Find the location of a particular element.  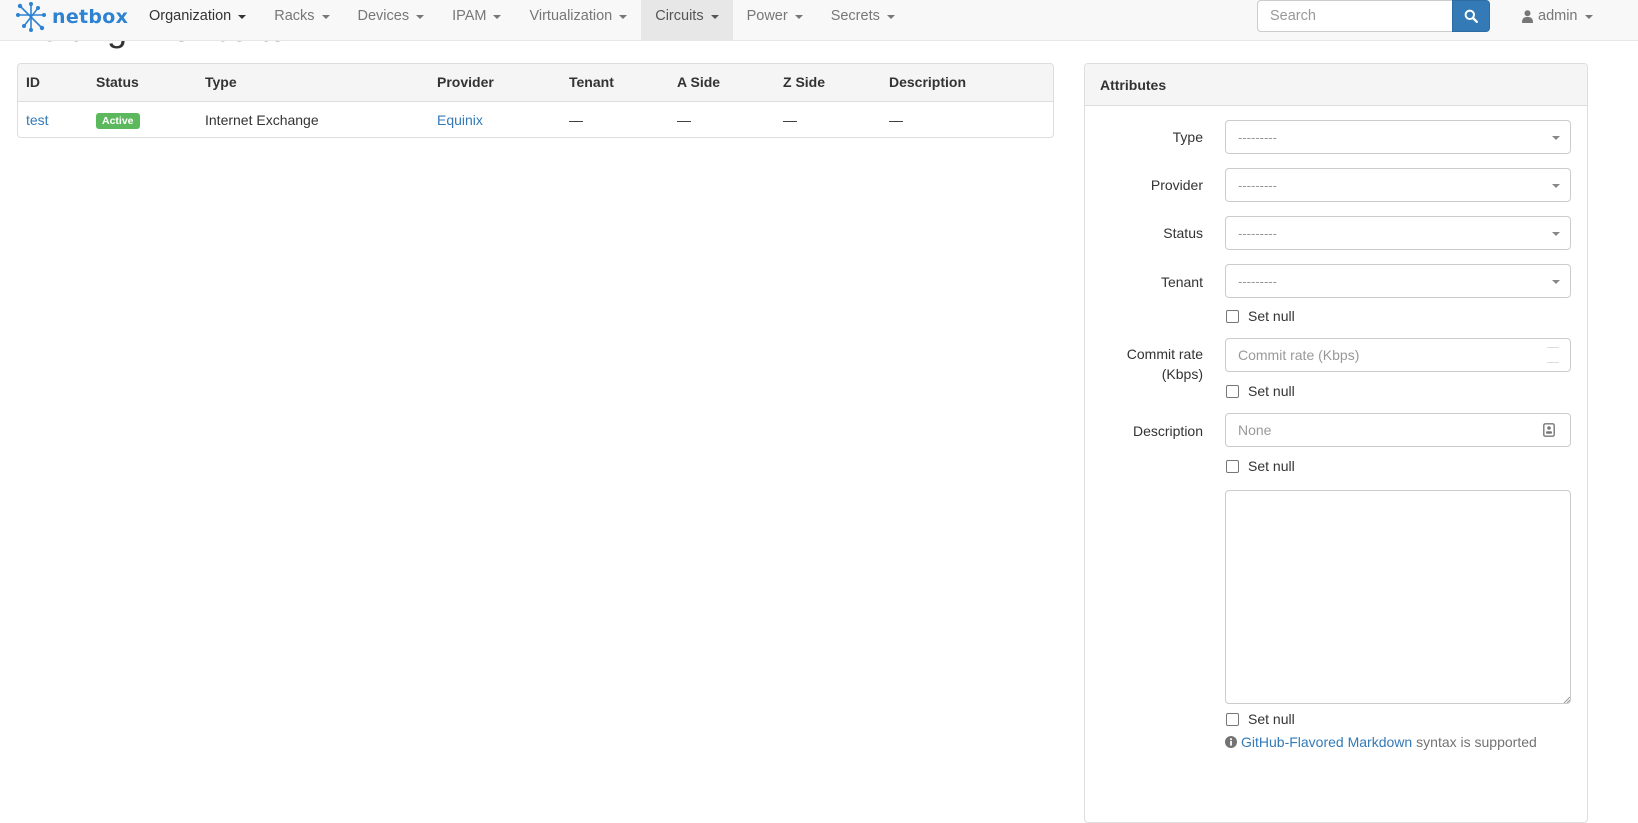

cell-provider: Equinix is located at coordinates (495, 119).